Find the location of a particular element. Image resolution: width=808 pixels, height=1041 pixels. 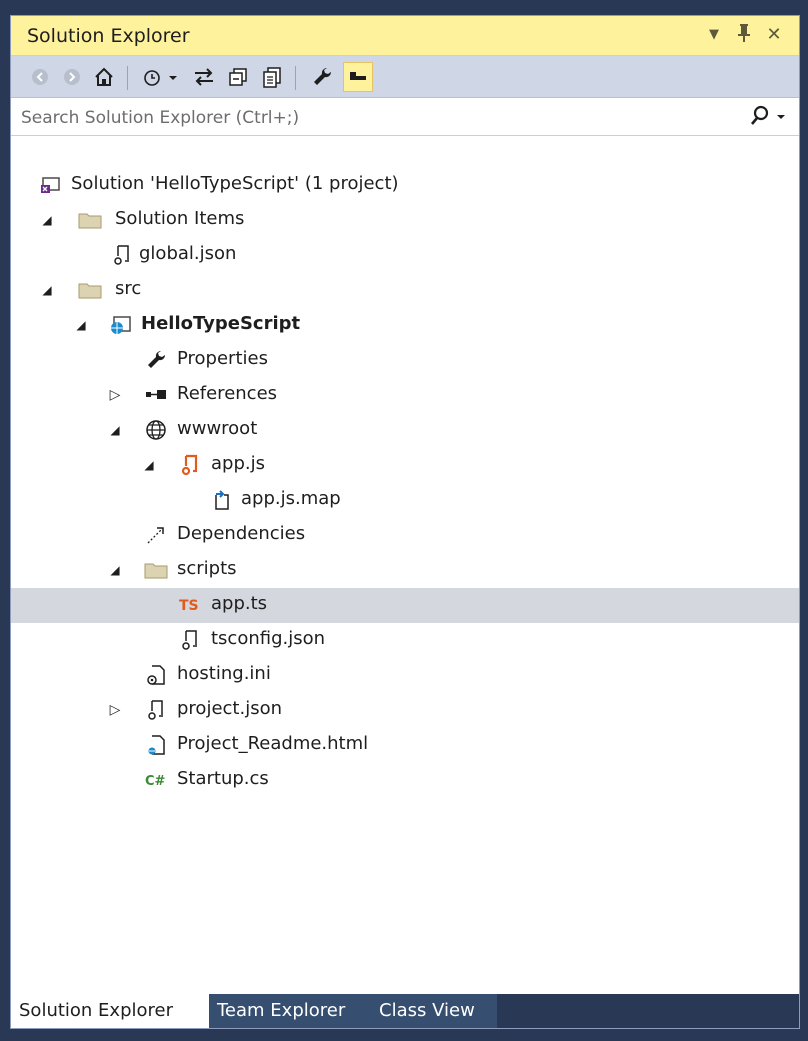

search-icon is located at coordinates (769, 117).